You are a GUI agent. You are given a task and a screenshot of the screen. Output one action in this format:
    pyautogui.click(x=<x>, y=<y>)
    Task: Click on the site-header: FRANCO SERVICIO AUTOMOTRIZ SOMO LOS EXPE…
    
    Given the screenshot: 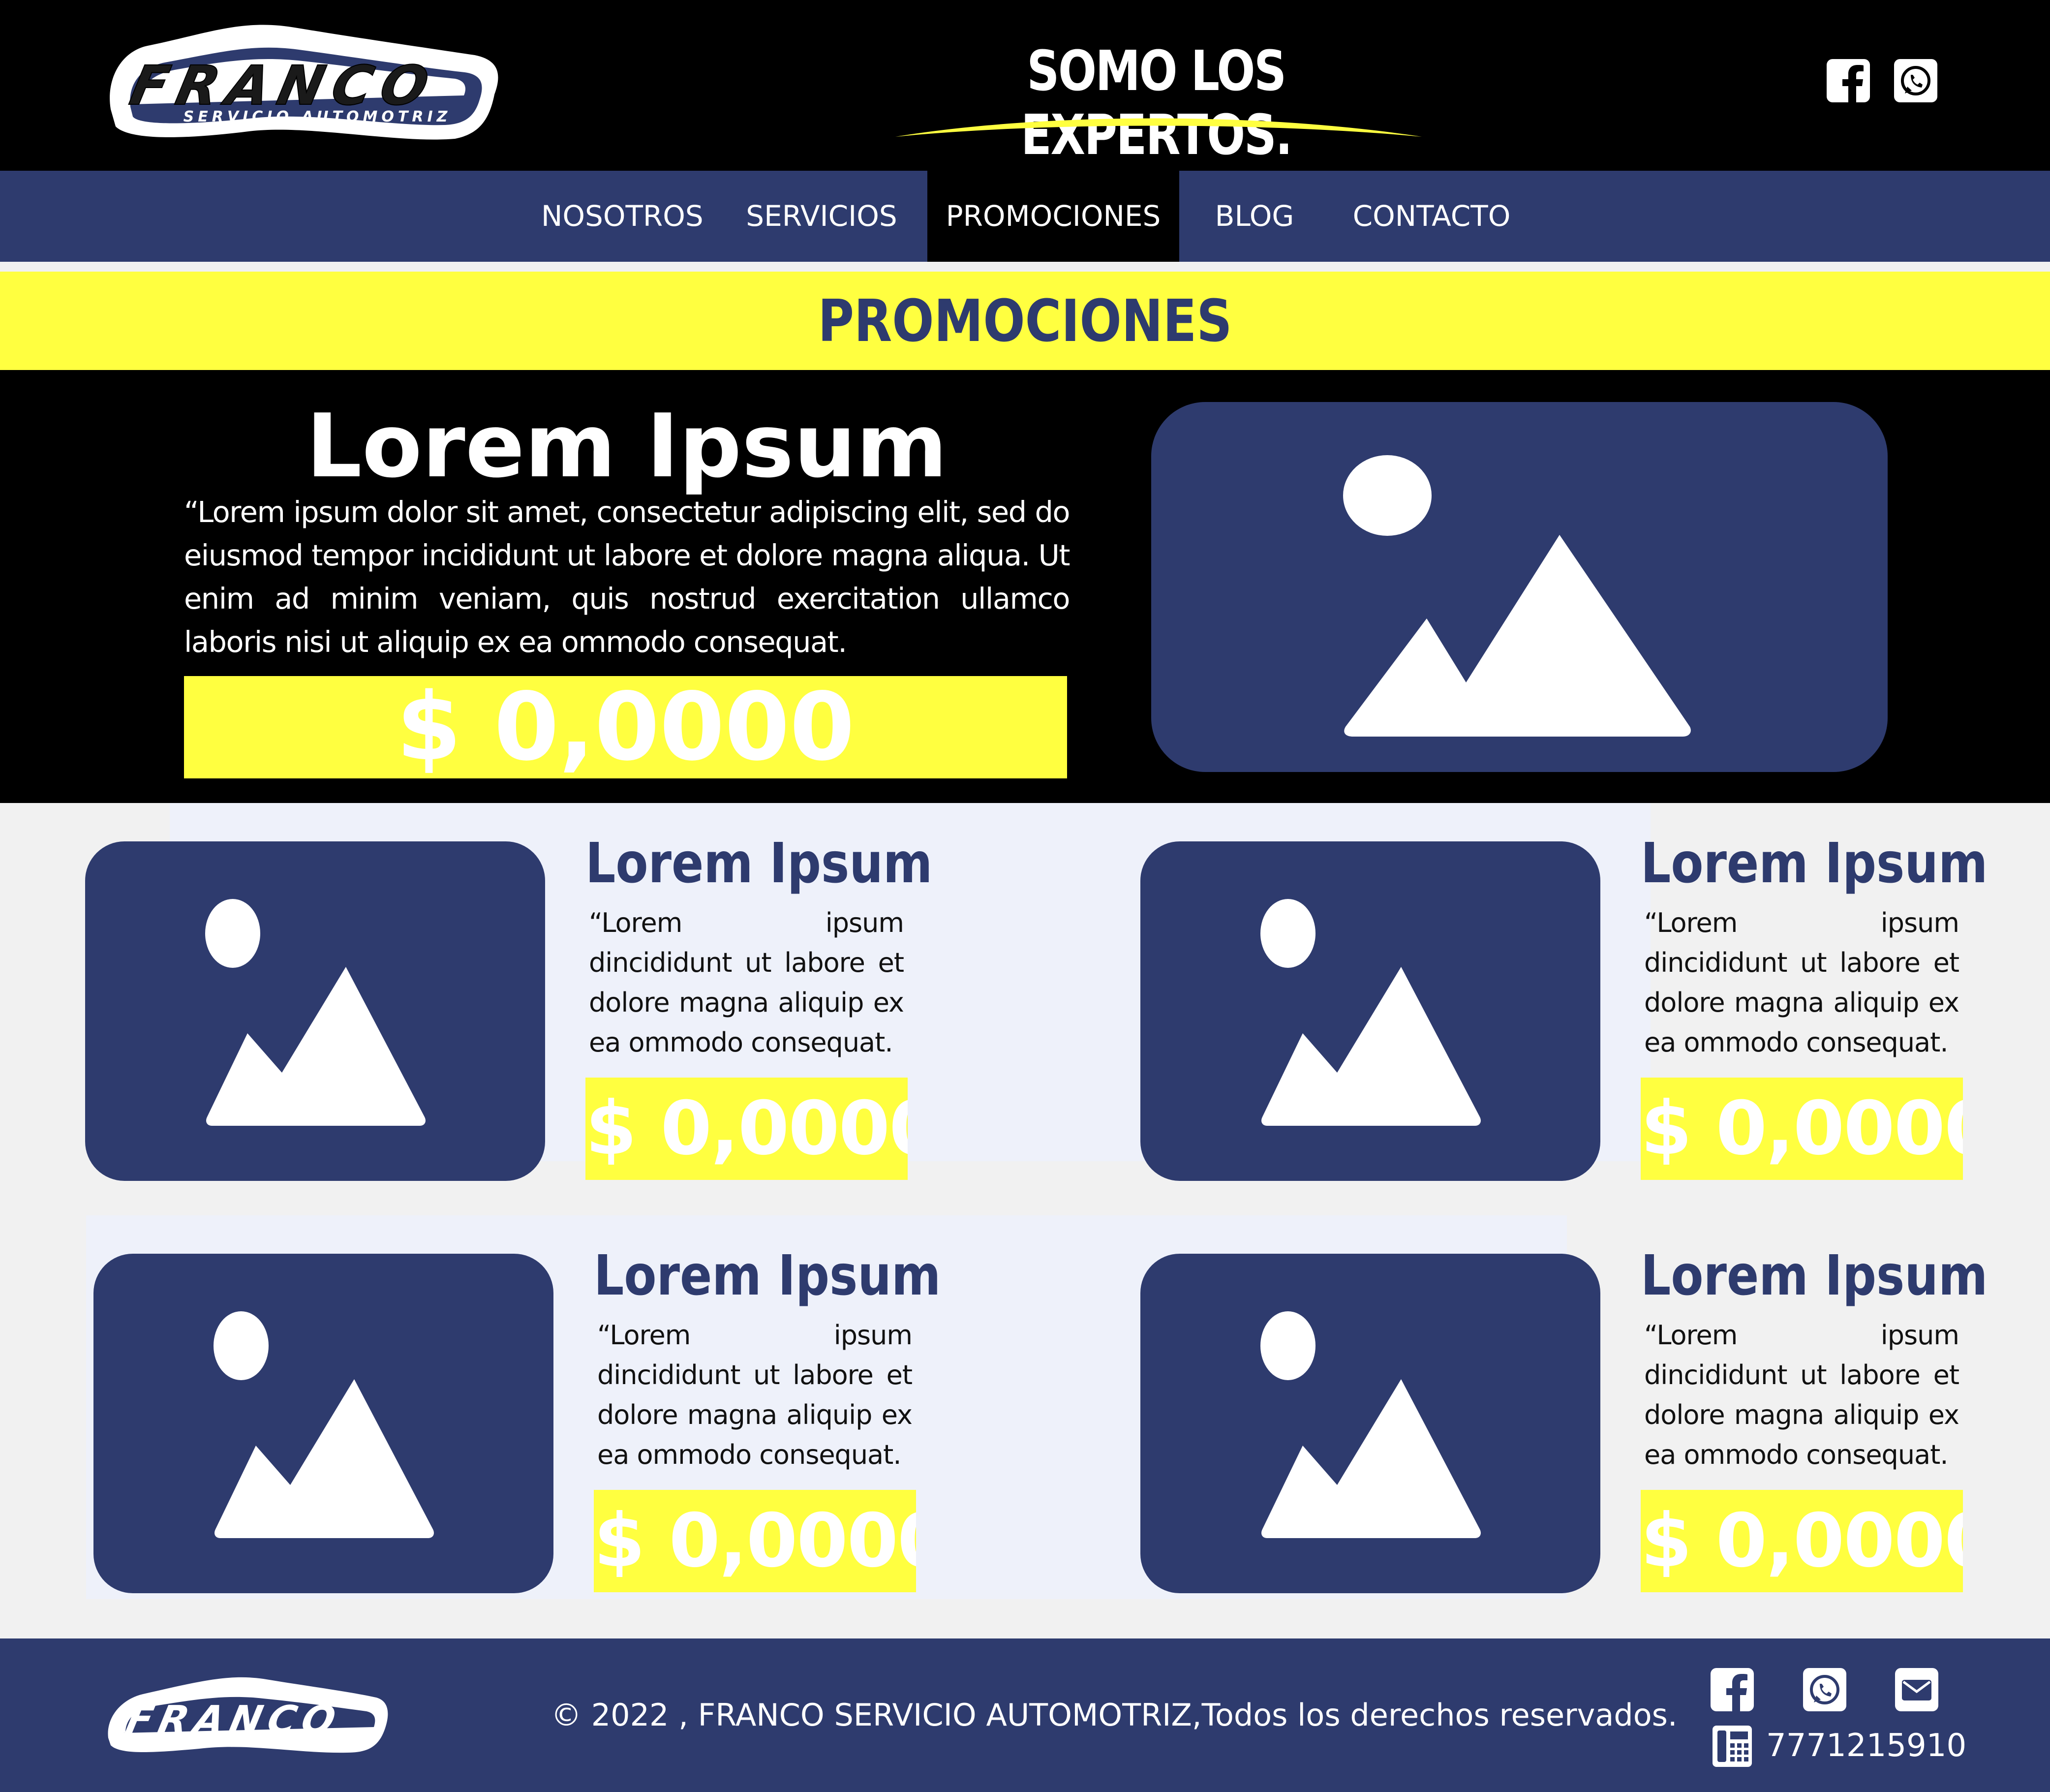 What is the action you would take?
    pyautogui.click(x=1025, y=85)
    